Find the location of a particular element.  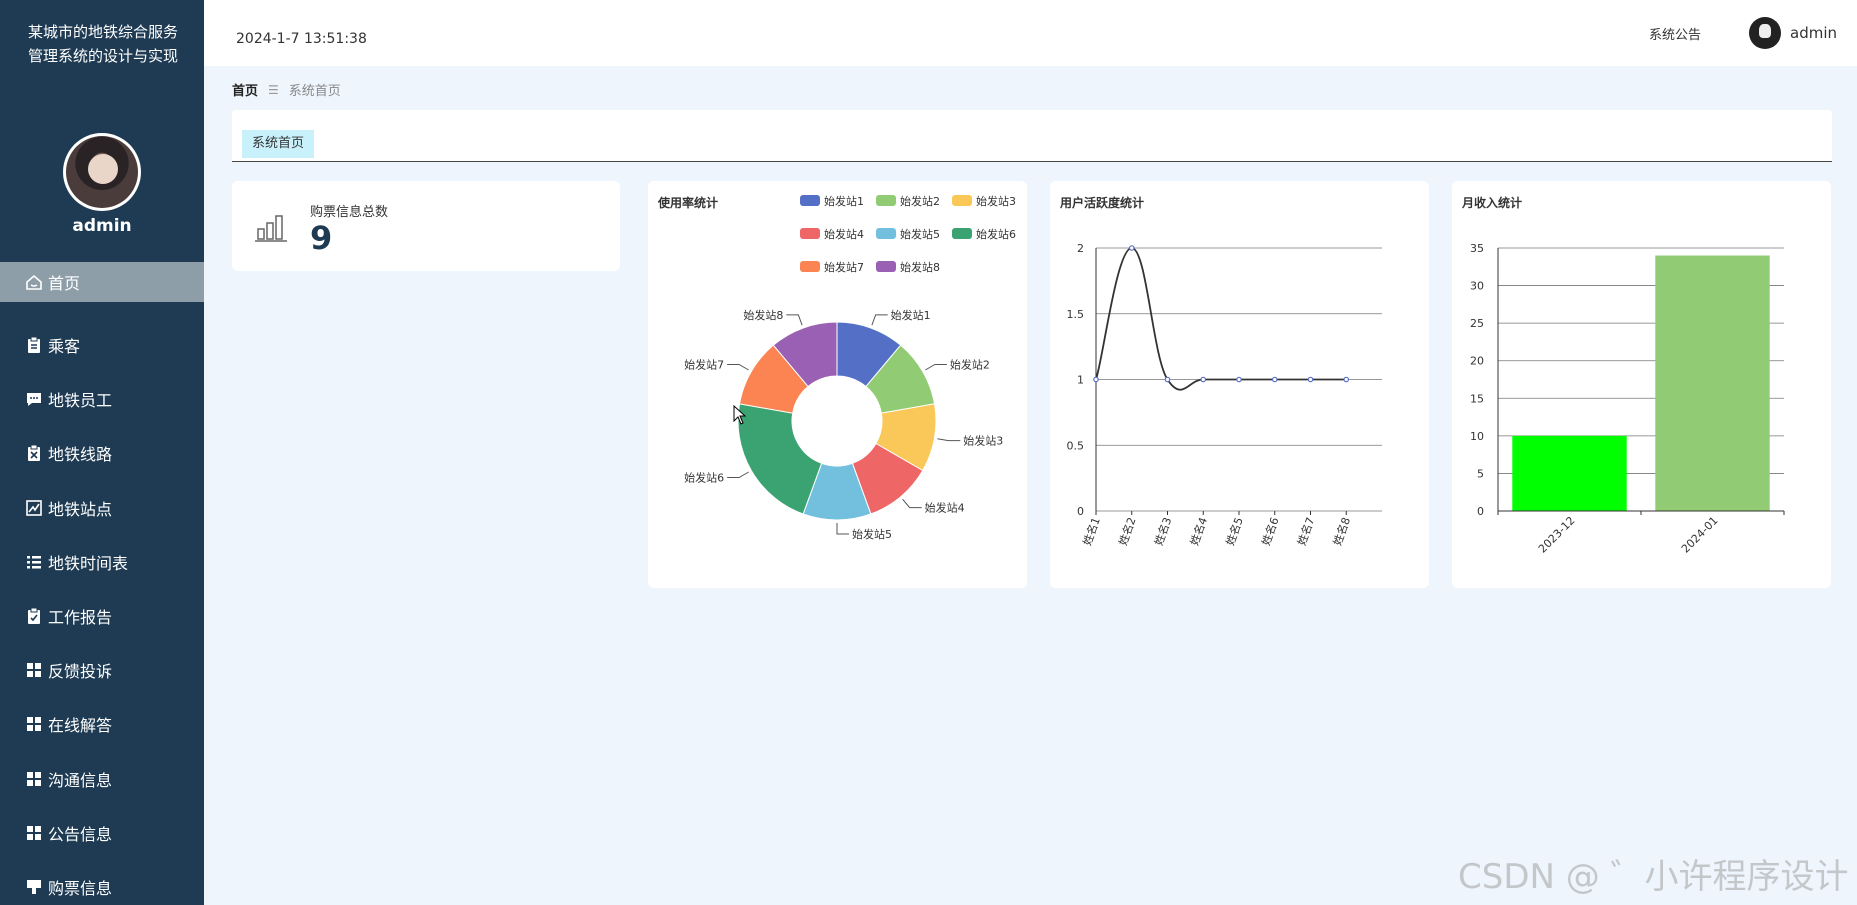

sidebar-item-7: 反馈投诉 is located at coordinates (102, 670).